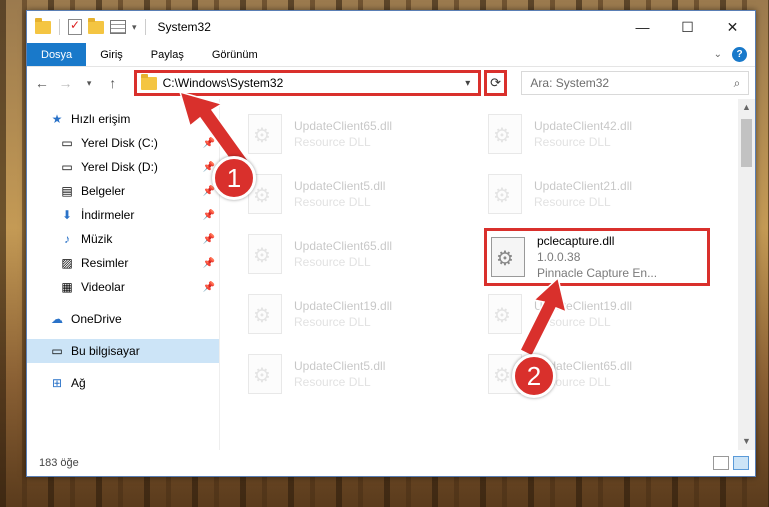  Describe the element at coordinates (234, 178) in the screenshot. I see `annotation-badge-1: 1` at that location.